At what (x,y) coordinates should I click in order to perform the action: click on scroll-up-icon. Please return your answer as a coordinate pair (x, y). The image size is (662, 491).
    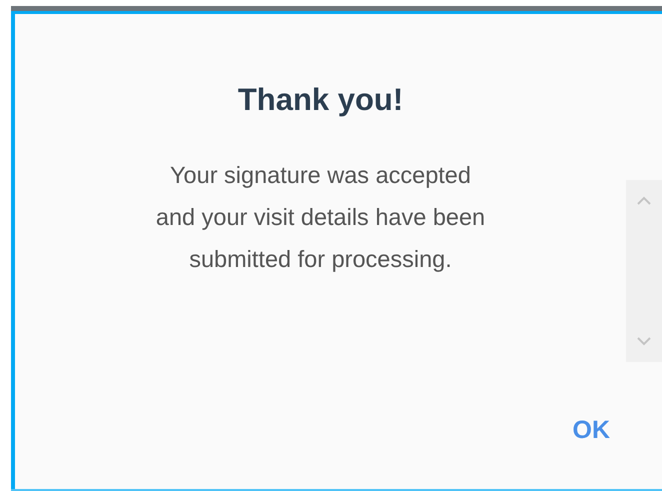
    Looking at the image, I should click on (644, 200).